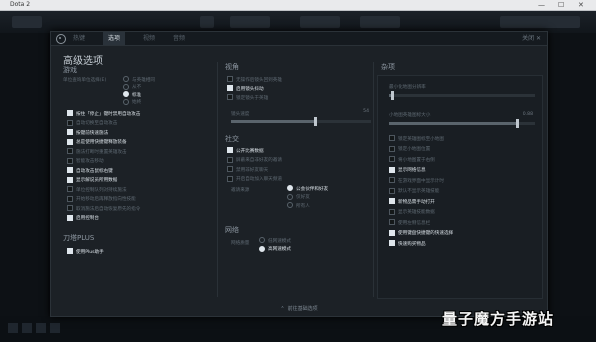 This screenshot has height=342, width=596. I want to click on game-option-2: 按键前快速施法, so click(87, 133).